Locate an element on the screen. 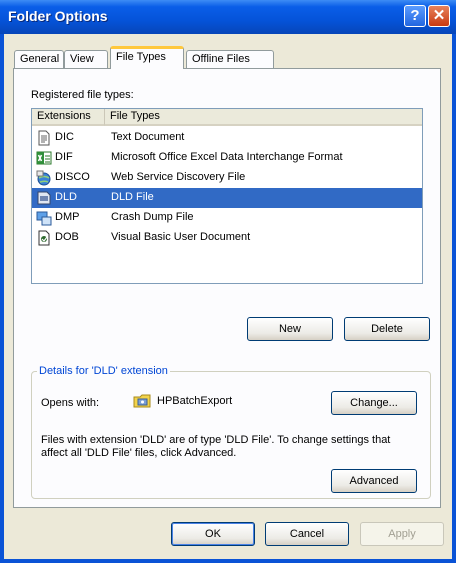 The height and width of the screenshot is (563, 456). tab-file-types: File Types is located at coordinates (147, 57).